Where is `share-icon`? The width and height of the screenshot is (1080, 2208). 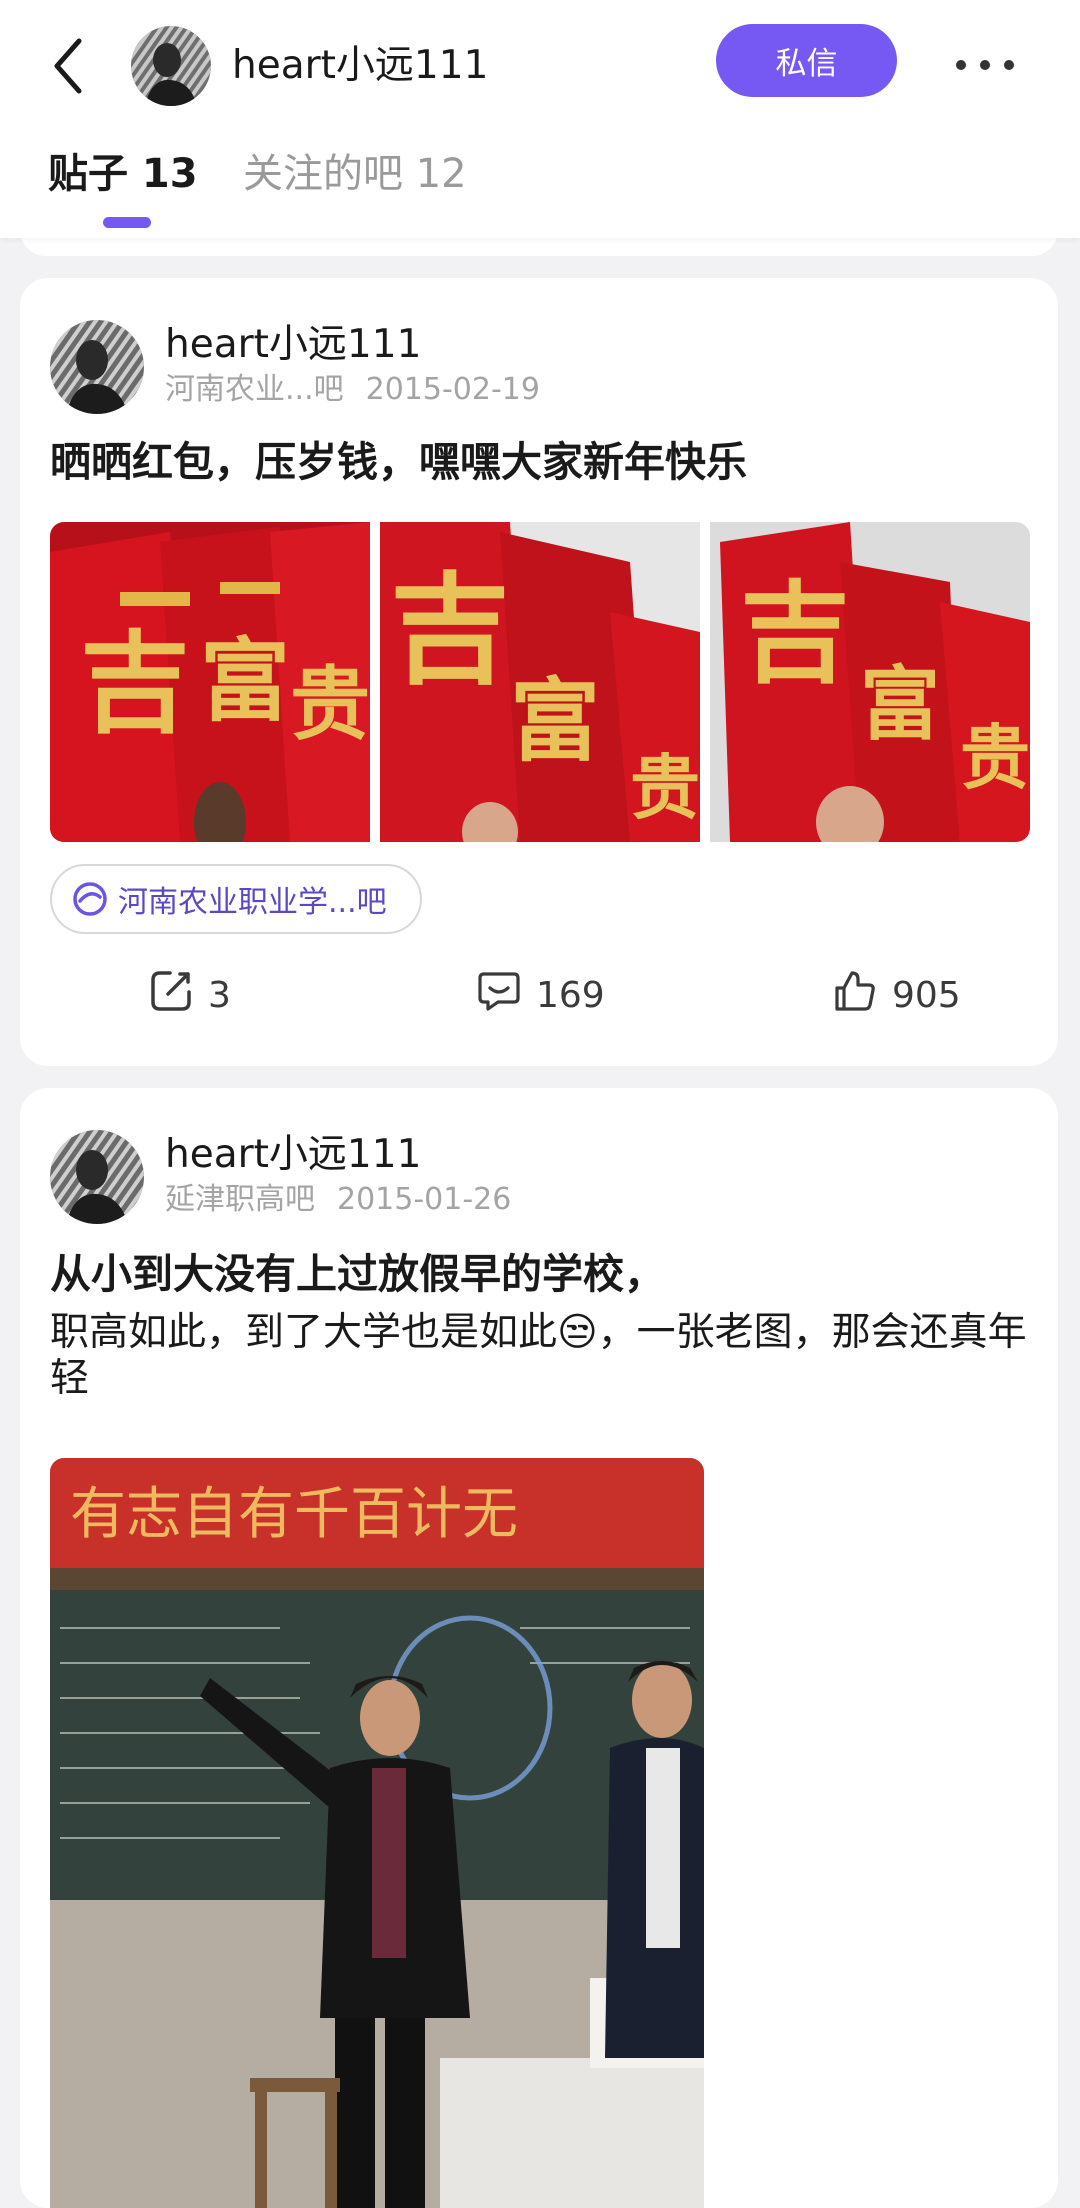
share-icon is located at coordinates (171, 995).